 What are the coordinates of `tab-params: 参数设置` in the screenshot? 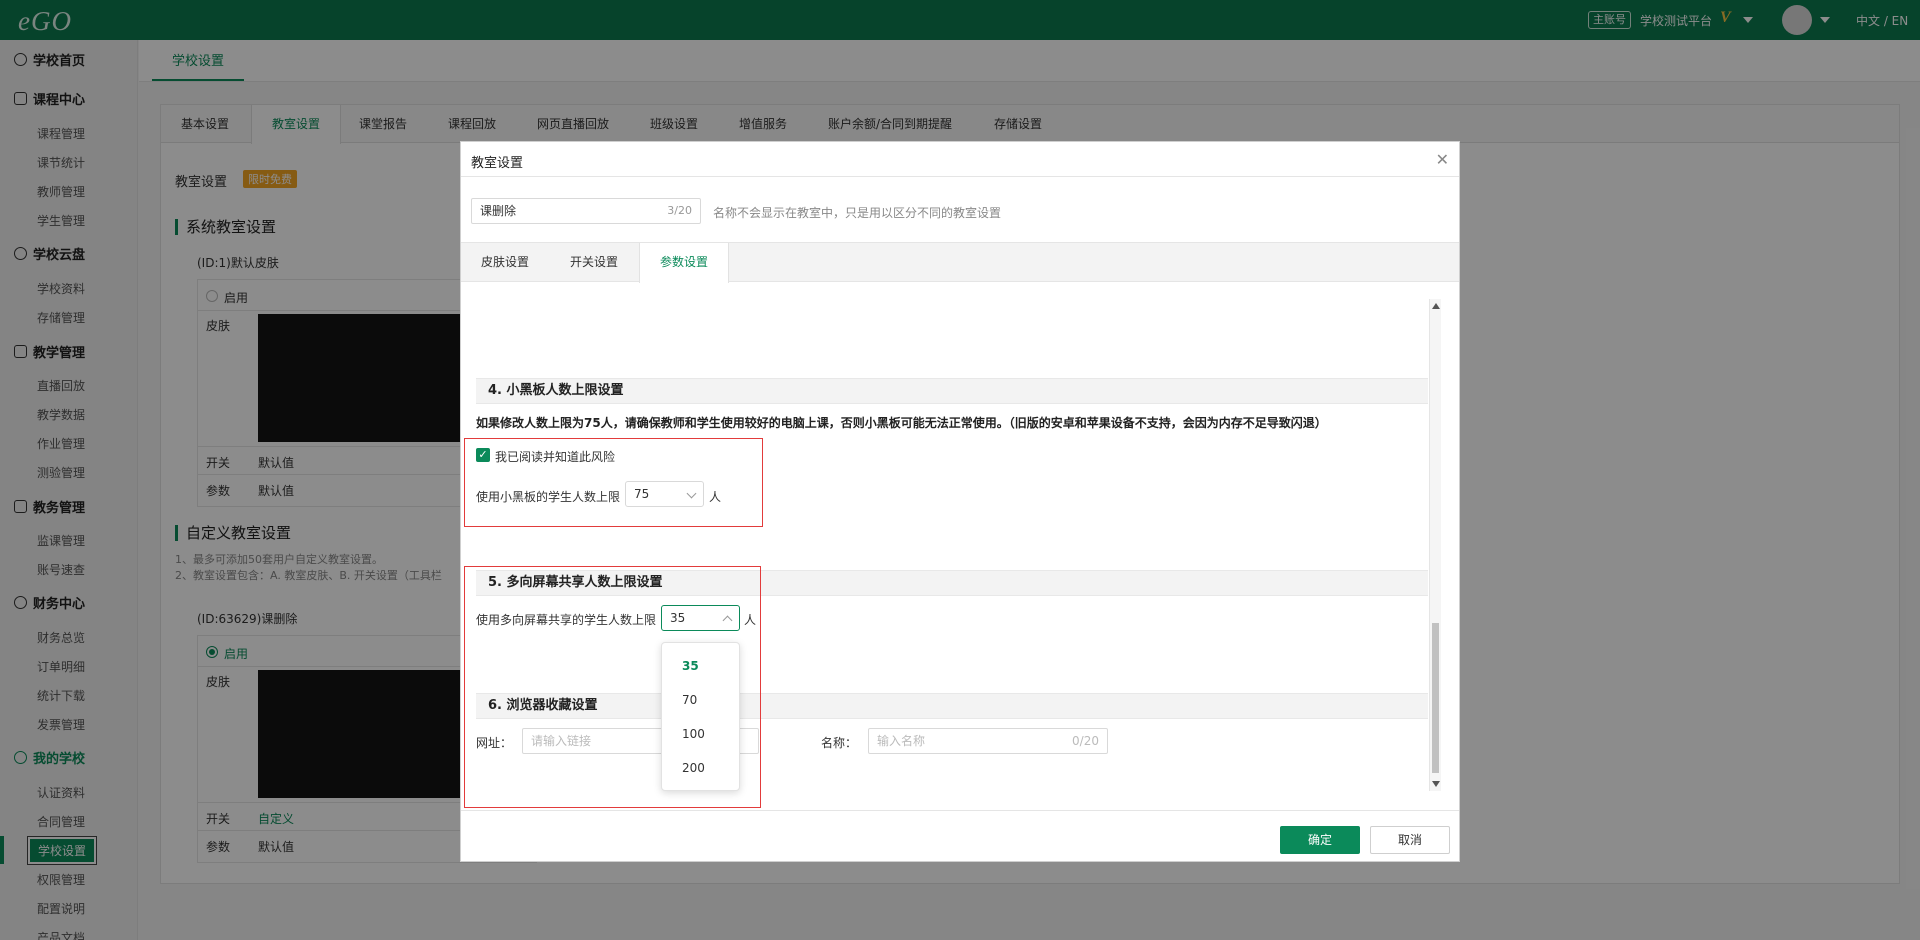 It's located at (684, 263).